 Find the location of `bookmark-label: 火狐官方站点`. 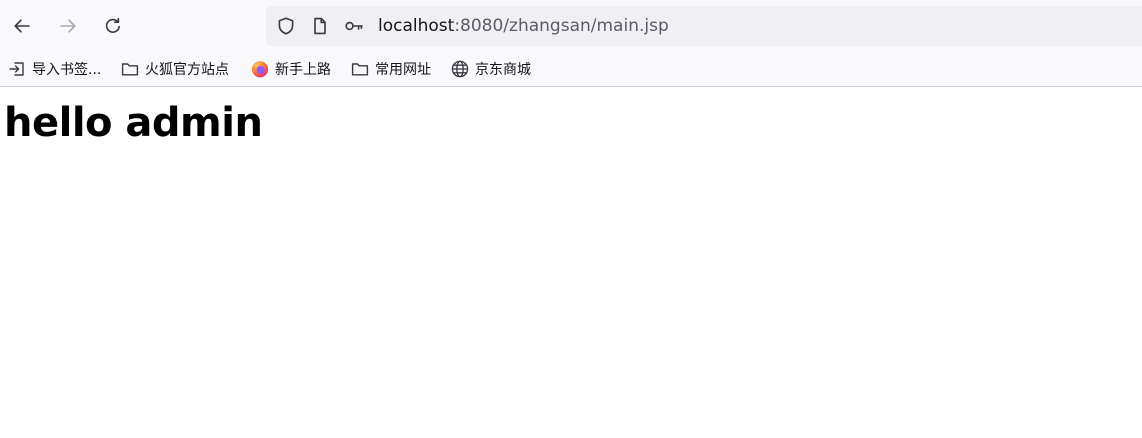

bookmark-label: 火狐官方站点 is located at coordinates (187, 70).